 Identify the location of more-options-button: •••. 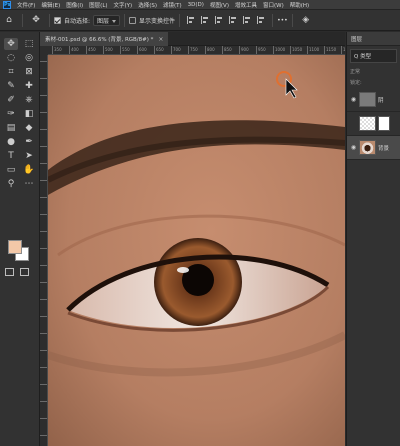
(282, 20).